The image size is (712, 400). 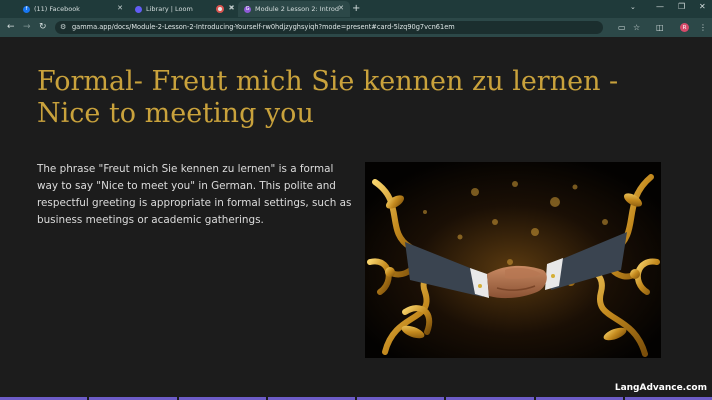 I want to click on gamma-icon: G, so click(x=247, y=9).